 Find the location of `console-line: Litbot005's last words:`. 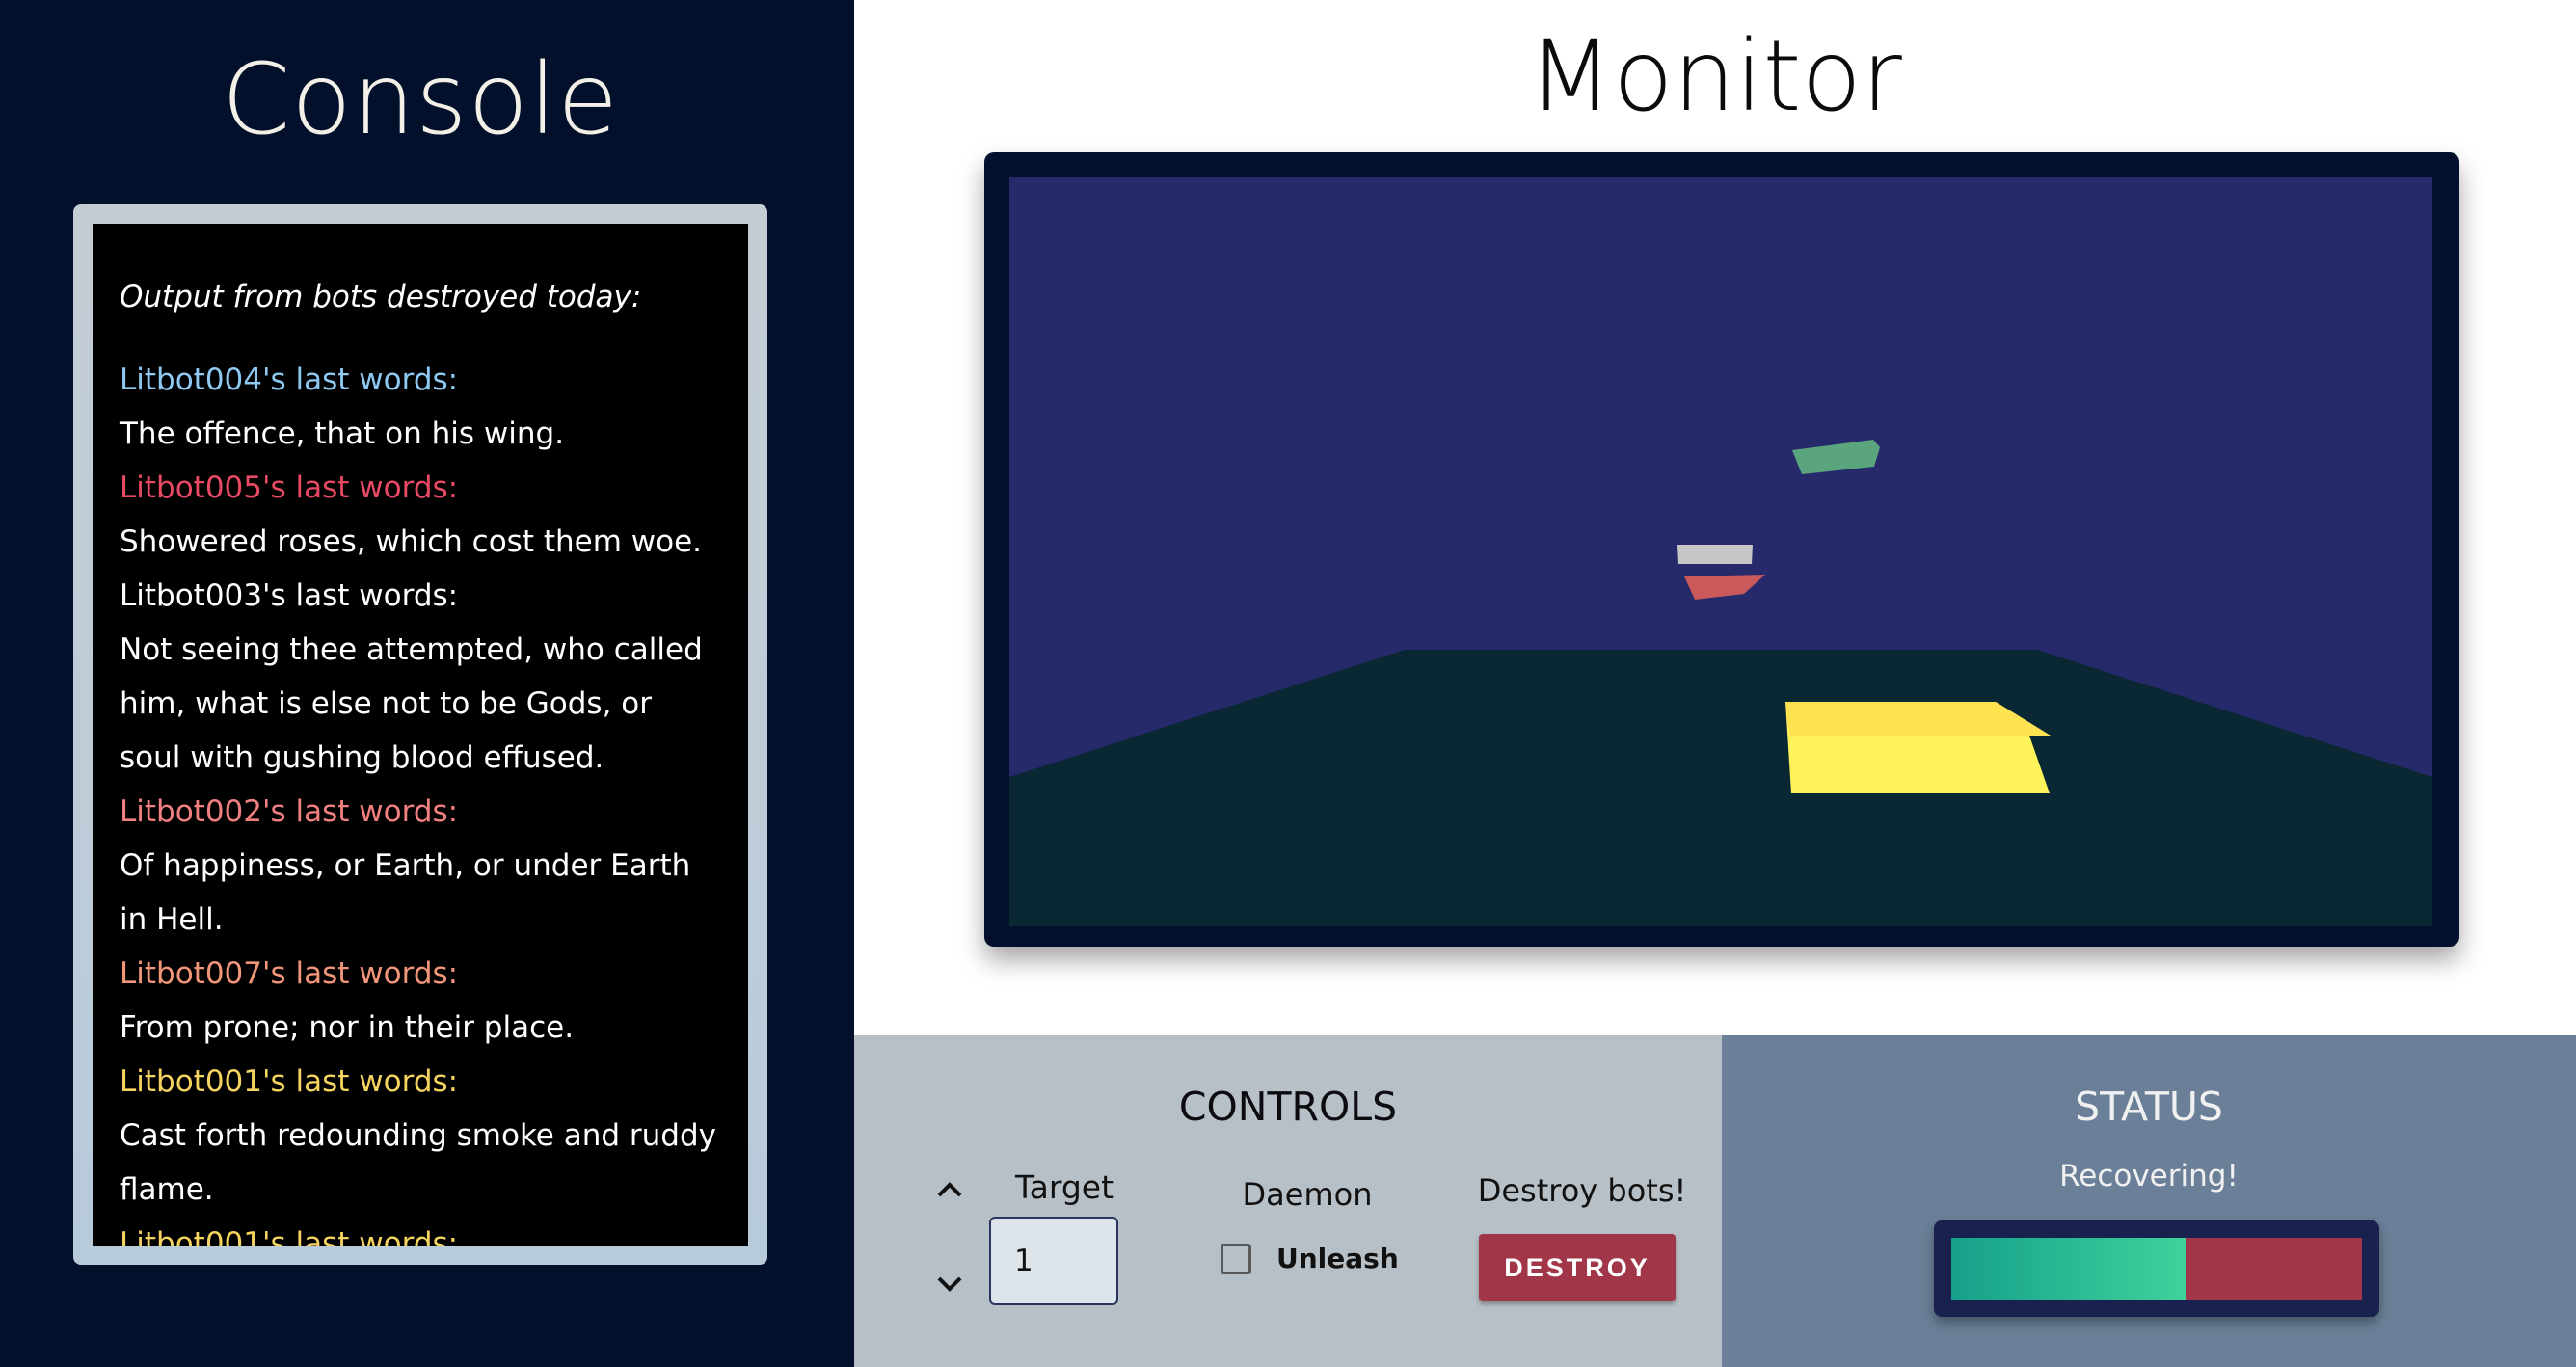

console-line: Litbot005's last words: is located at coordinates (290, 487).